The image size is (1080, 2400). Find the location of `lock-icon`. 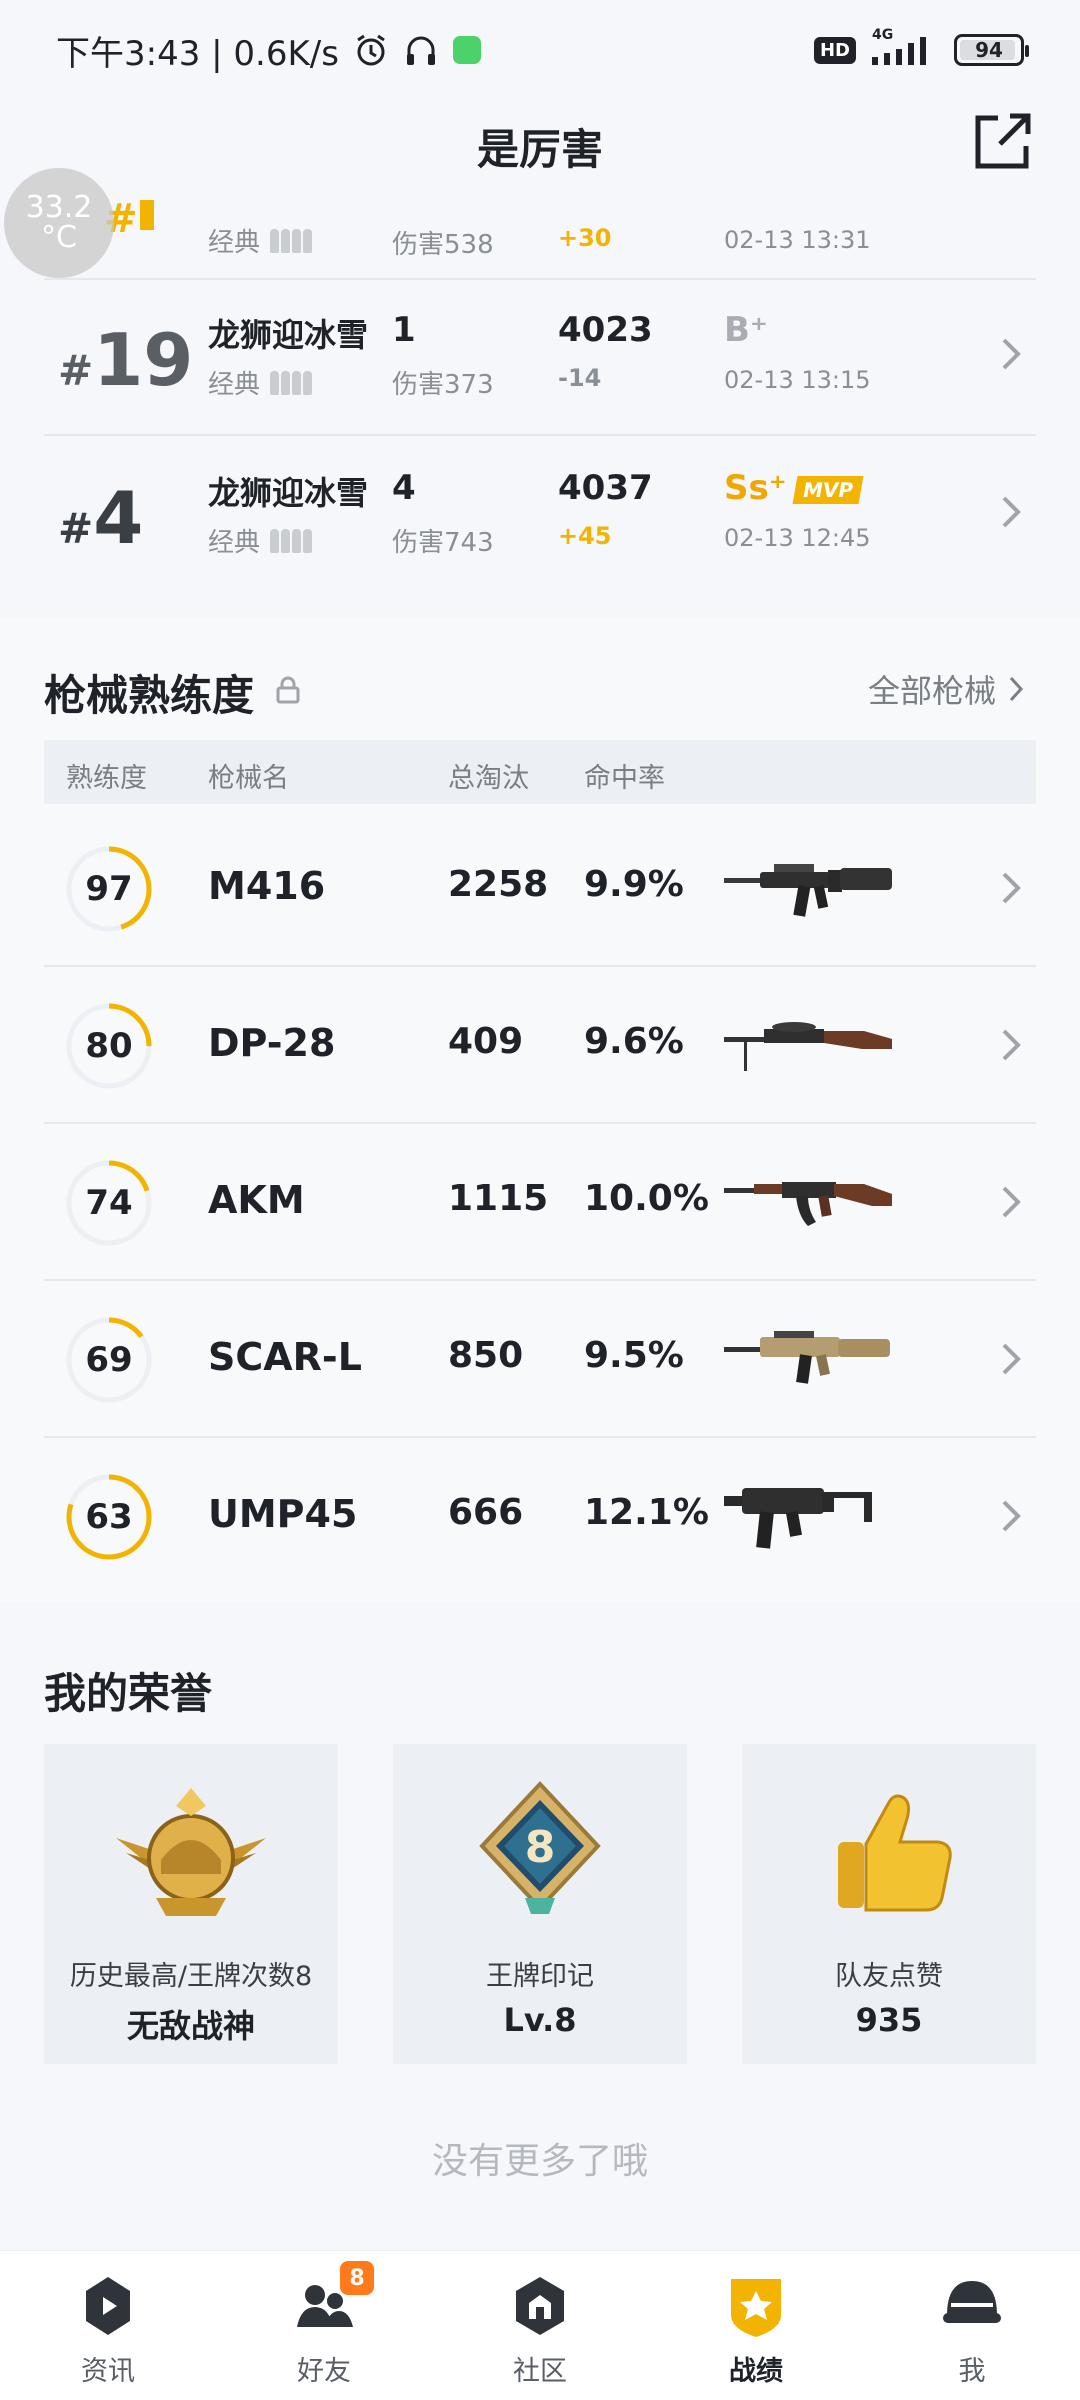

lock-icon is located at coordinates (288, 690).